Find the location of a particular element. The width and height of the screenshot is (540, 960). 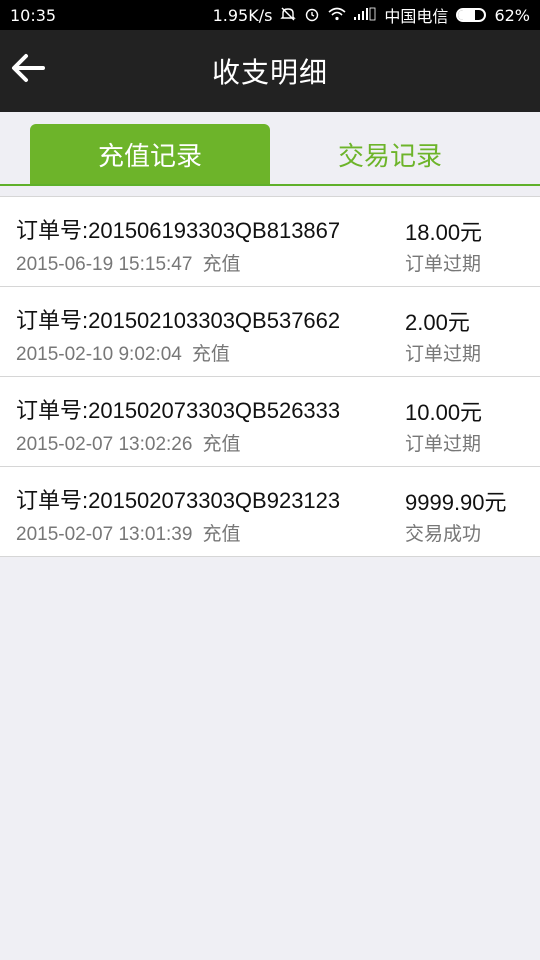

battery-icon is located at coordinates (471, 15).